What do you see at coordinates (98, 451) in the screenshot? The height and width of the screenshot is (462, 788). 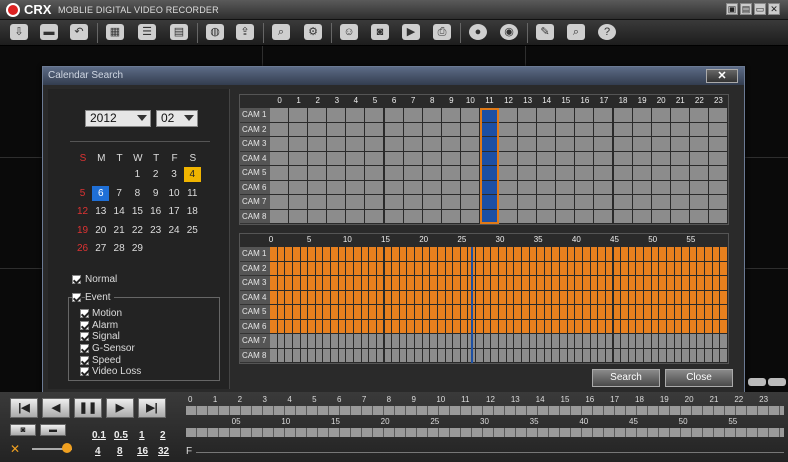 I see `speed-4: 4` at bounding box center [98, 451].